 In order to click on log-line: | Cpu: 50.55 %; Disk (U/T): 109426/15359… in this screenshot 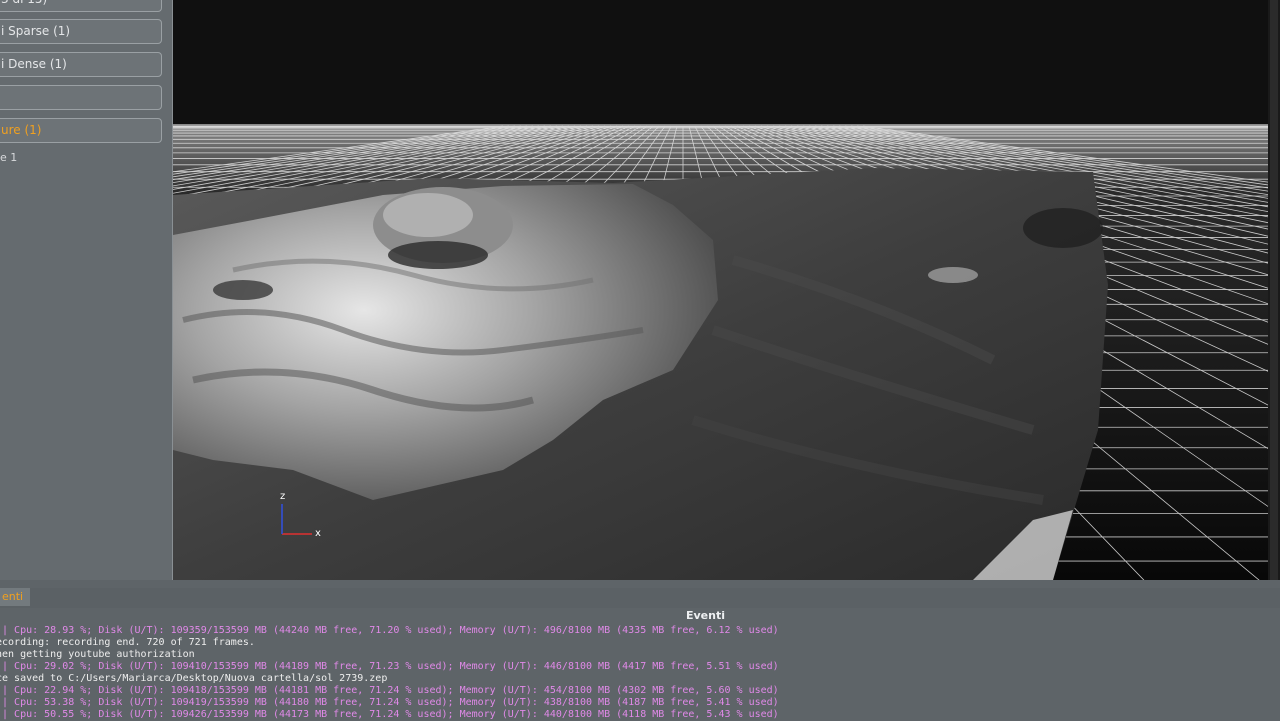, I will do `click(389, 714)`.